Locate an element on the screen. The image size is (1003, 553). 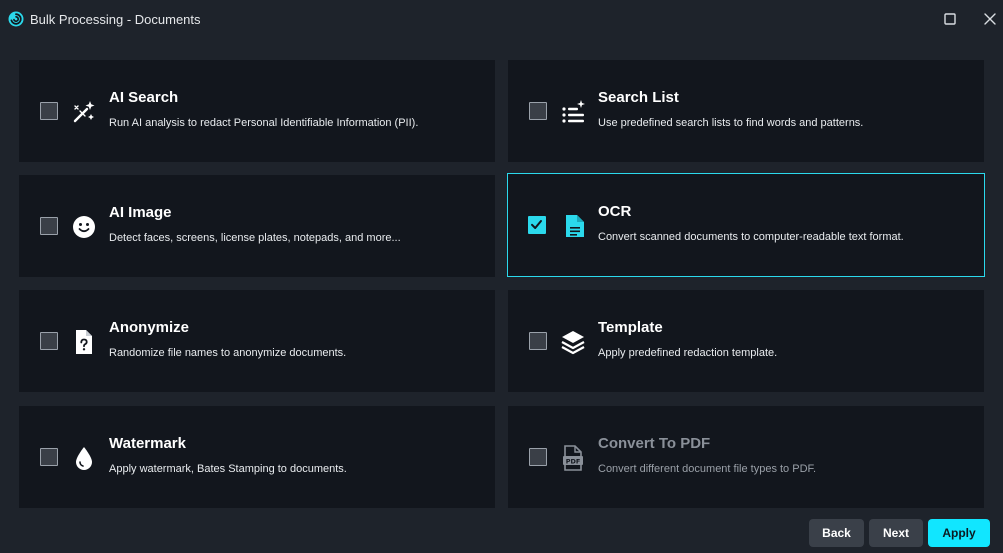
ocr-checkbox is located at coordinates (537, 225).